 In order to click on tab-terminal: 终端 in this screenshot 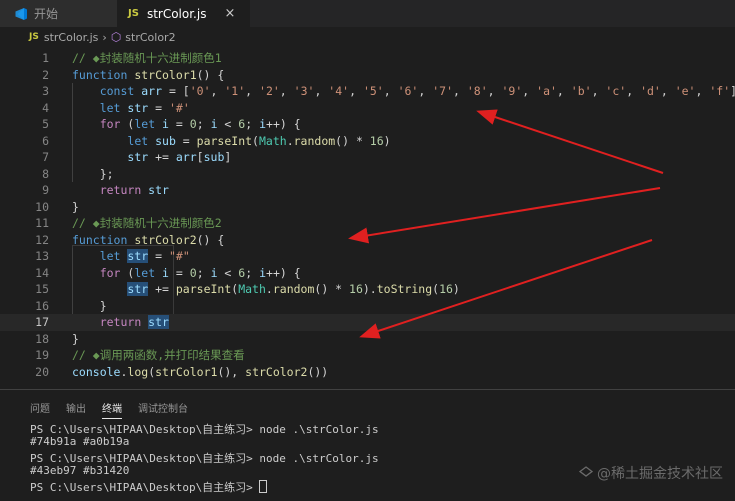, I will do `click(112, 409)`.